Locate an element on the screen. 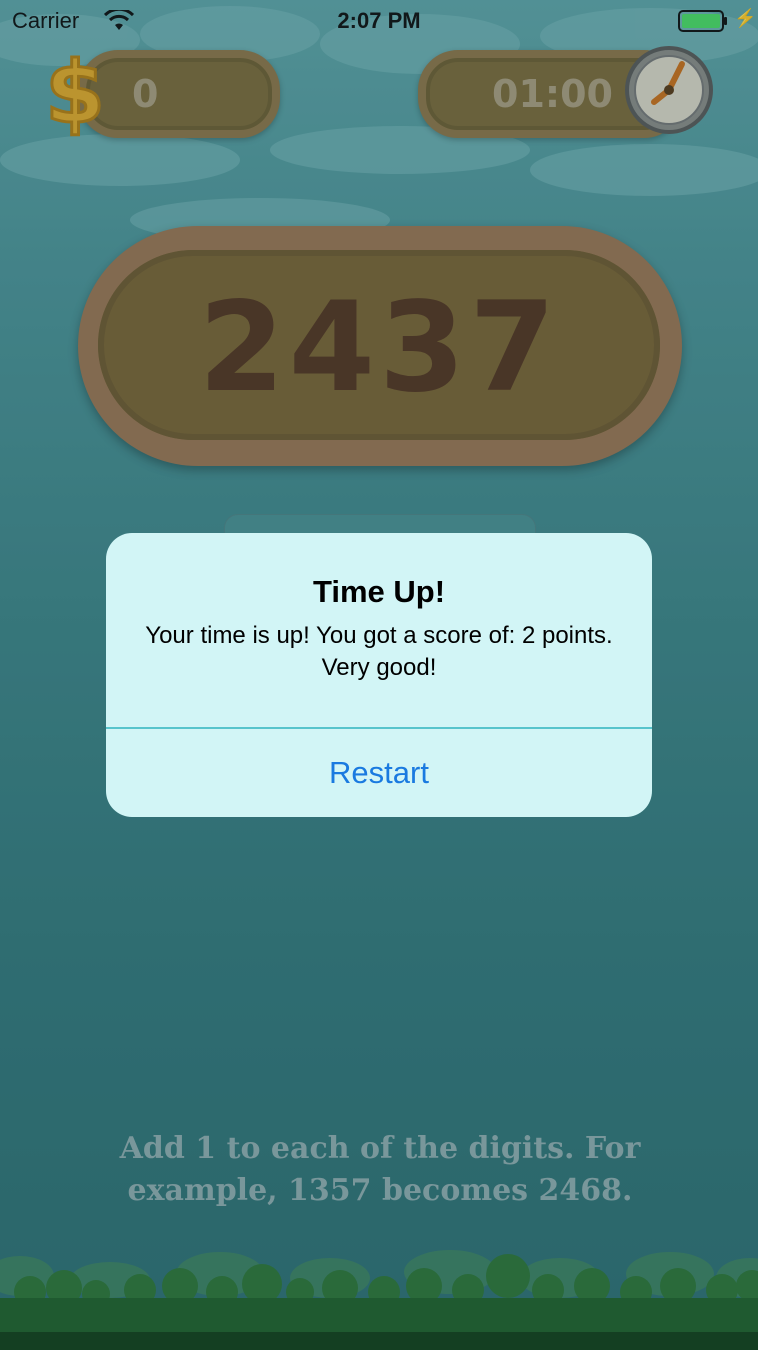 Image resolution: width=758 pixels, height=1350 pixels. restart-button: Restart is located at coordinates (379, 773).